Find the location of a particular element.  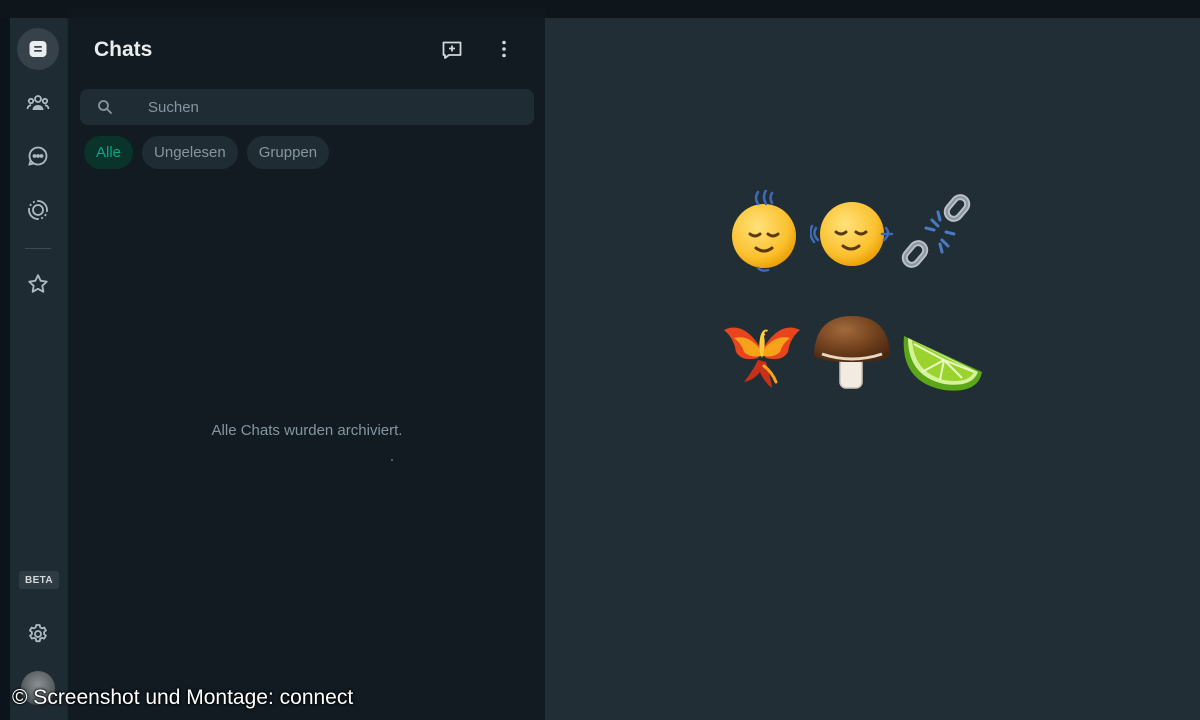

beta-badge: BETA is located at coordinates (39, 580).